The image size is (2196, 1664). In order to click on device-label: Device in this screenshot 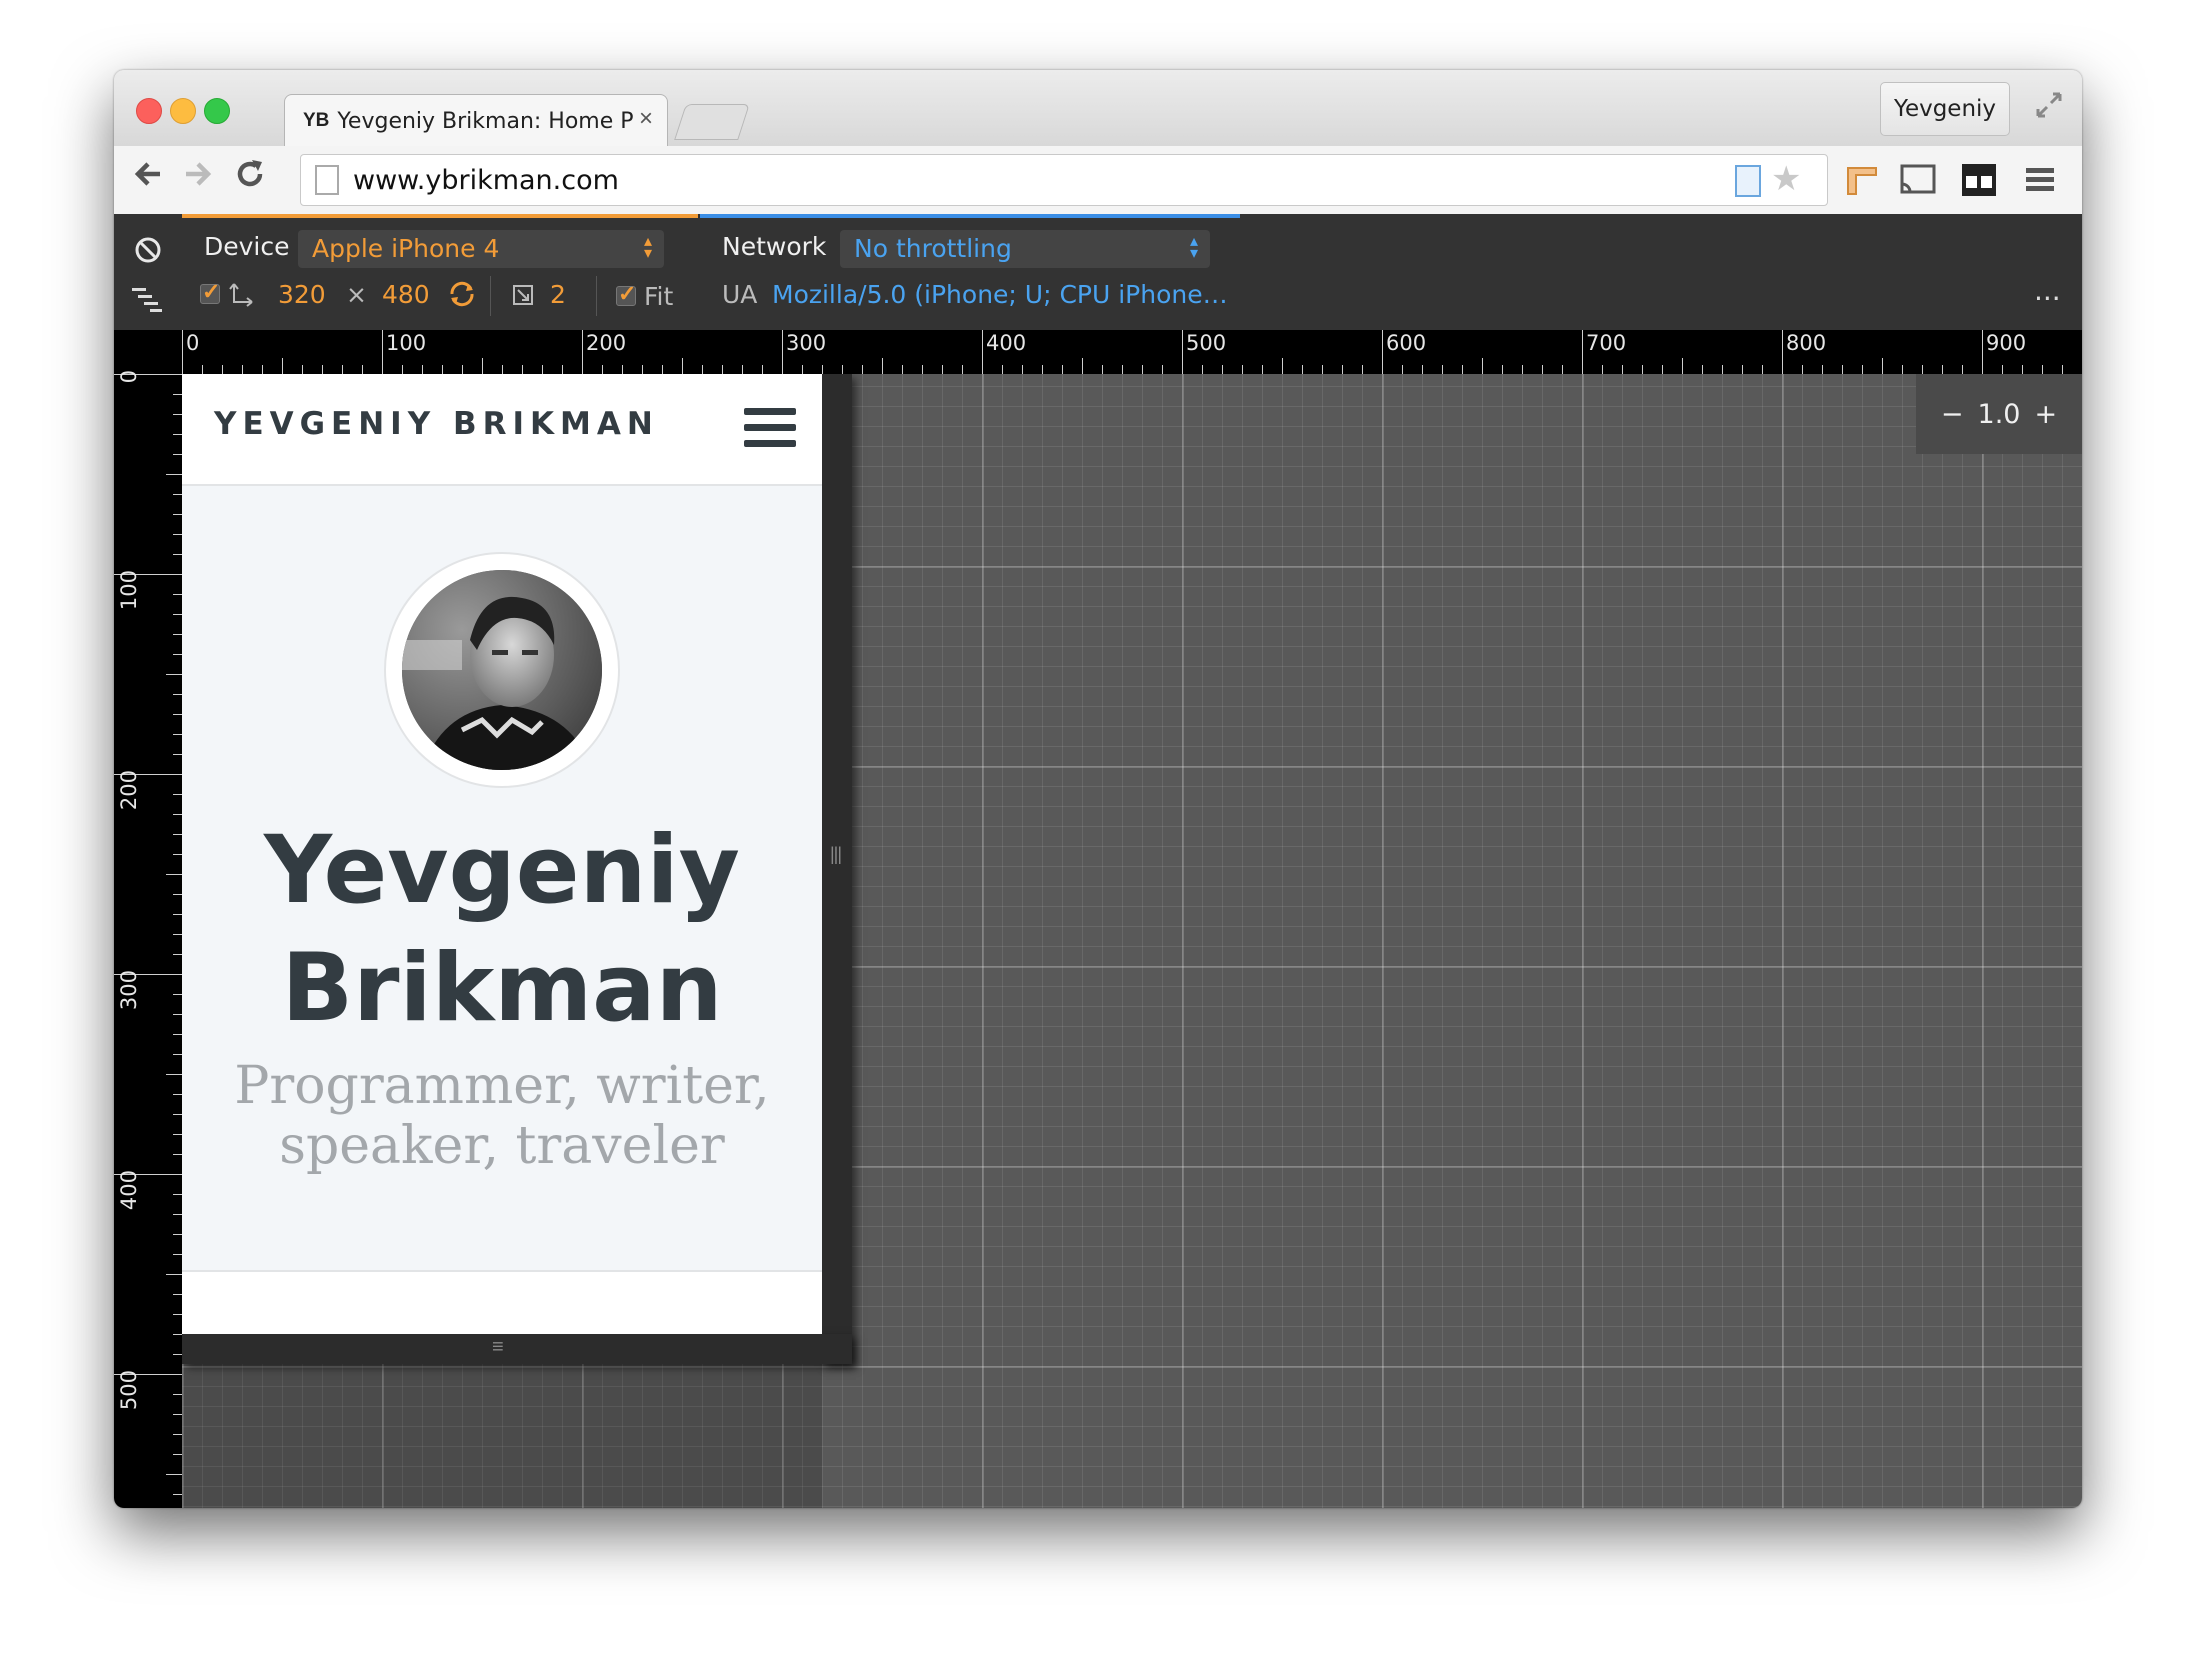, I will do `click(247, 246)`.